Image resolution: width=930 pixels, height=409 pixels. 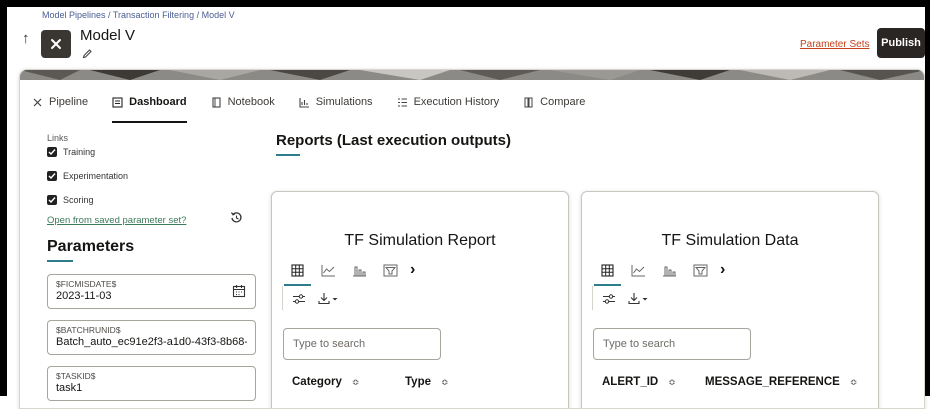 I want to click on simulations-icon, so click(x=304, y=102).